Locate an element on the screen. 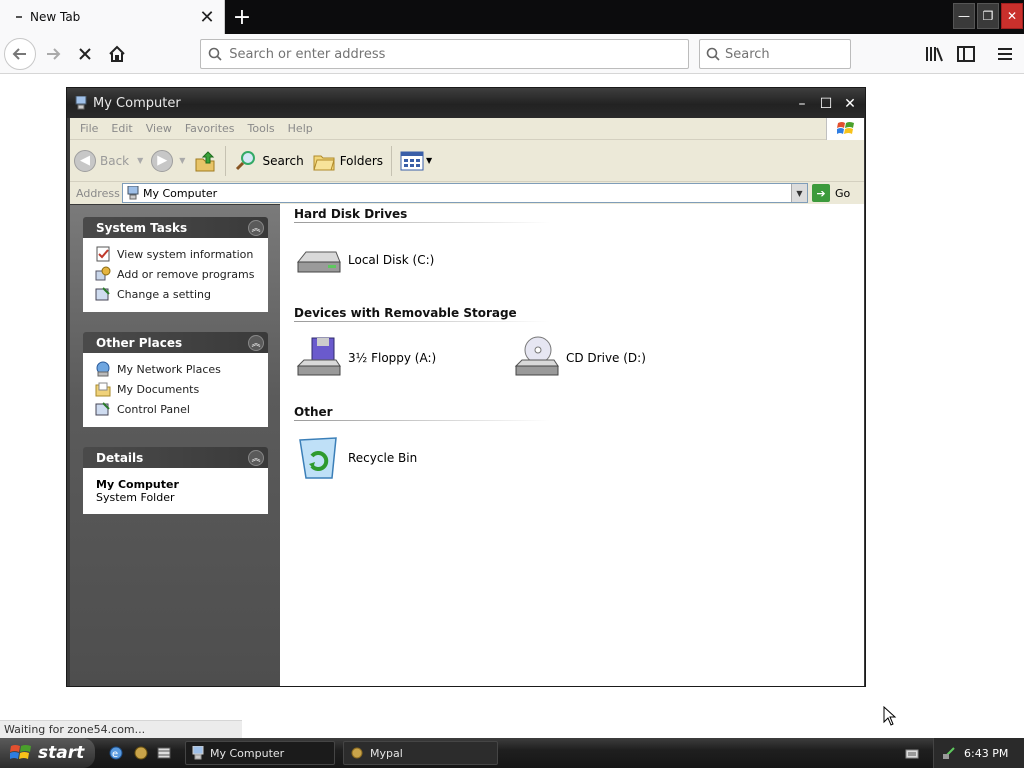  other-places-title: Other Places is located at coordinates (139, 342).